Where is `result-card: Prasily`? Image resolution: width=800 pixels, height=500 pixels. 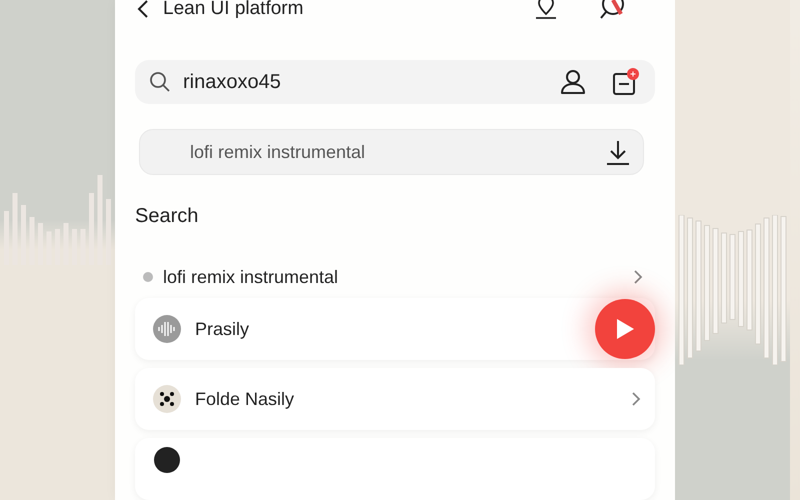 result-card: Prasily is located at coordinates (395, 329).